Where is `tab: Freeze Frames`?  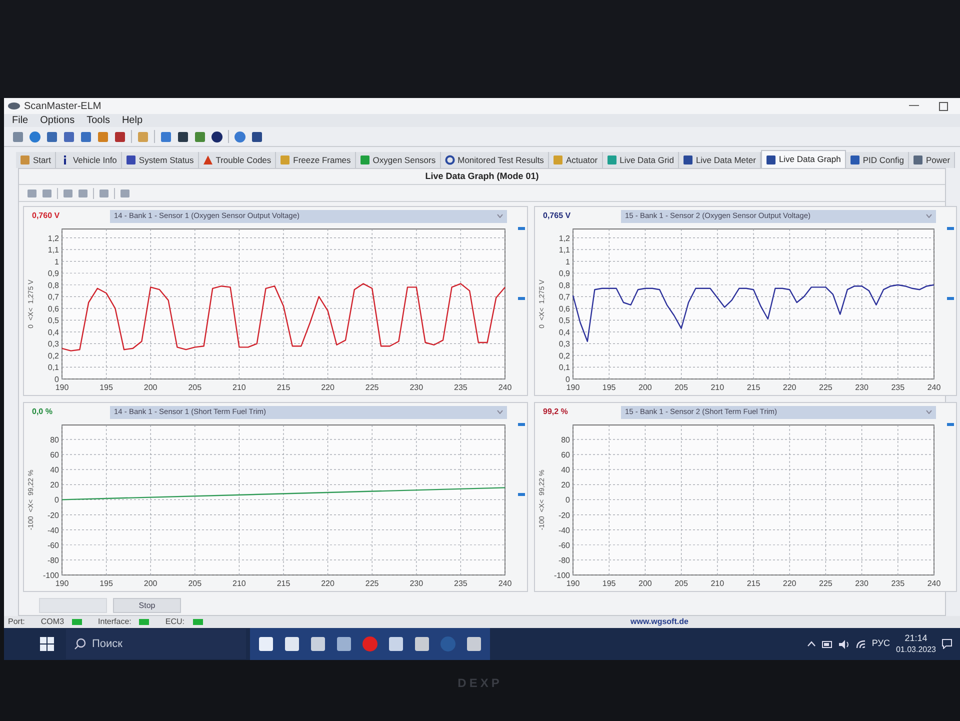 tab: Freeze Frames is located at coordinates (316, 160).